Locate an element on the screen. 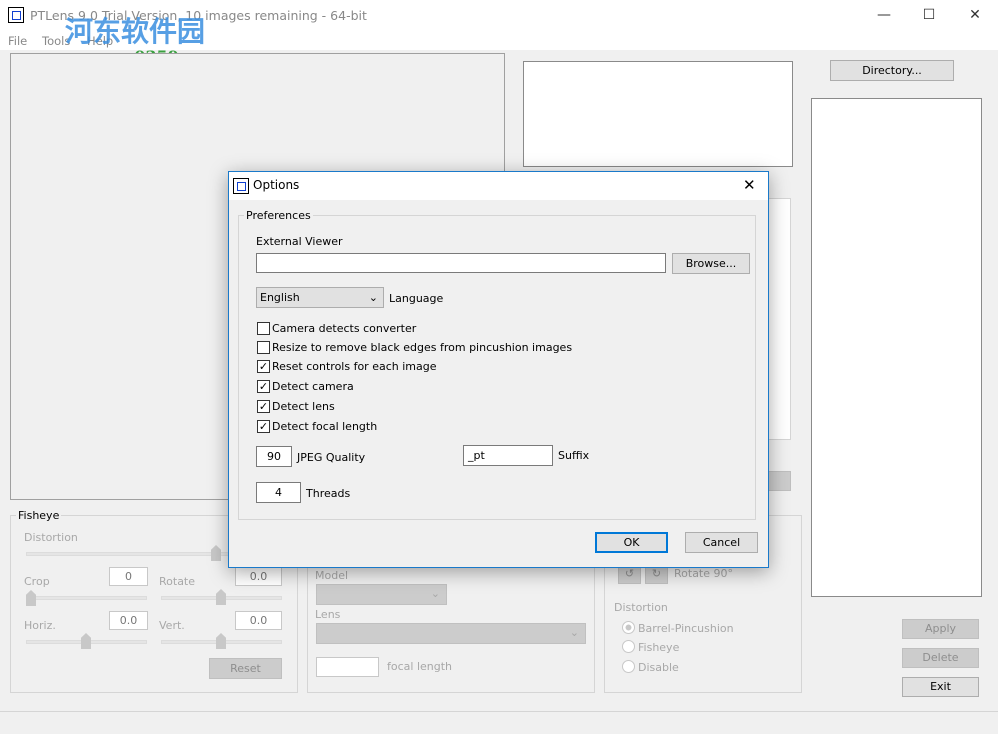 The height and width of the screenshot is (734, 998). jpeg-quality-label: JPEG Quality is located at coordinates (331, 457).